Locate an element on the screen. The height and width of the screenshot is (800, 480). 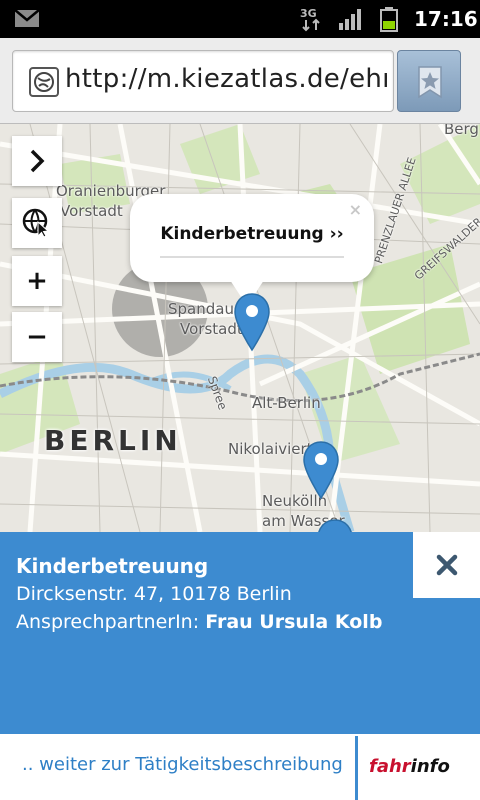
globe-icon is located at coordinates (44, 82).